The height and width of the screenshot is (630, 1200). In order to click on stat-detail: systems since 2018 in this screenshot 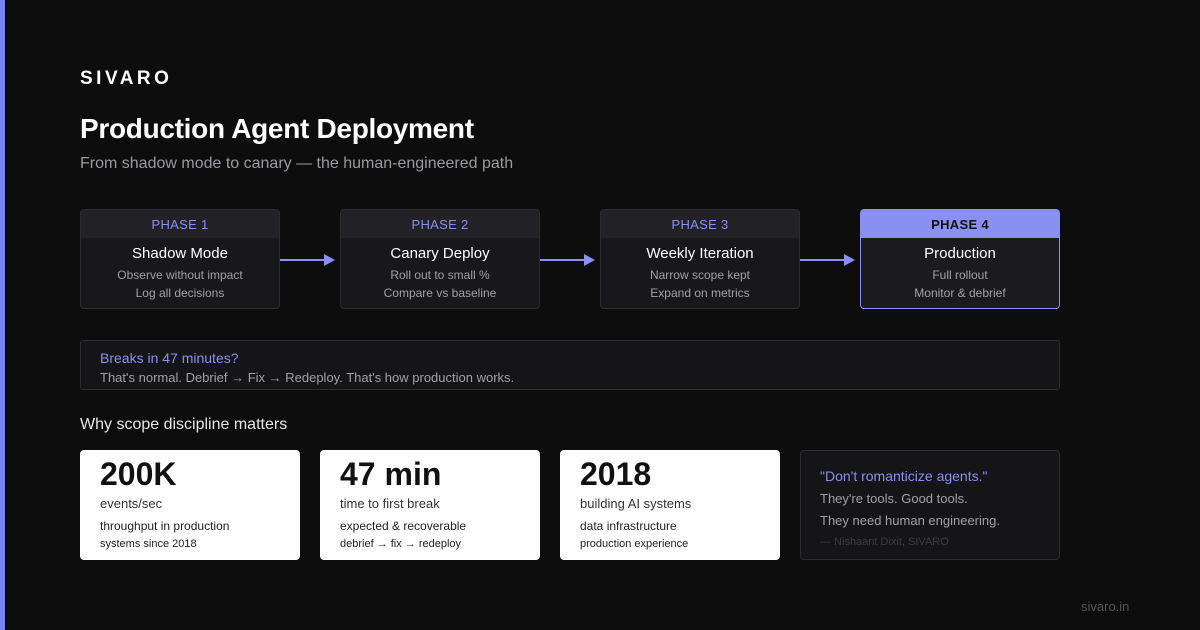, I will do `click(148, 544)`.